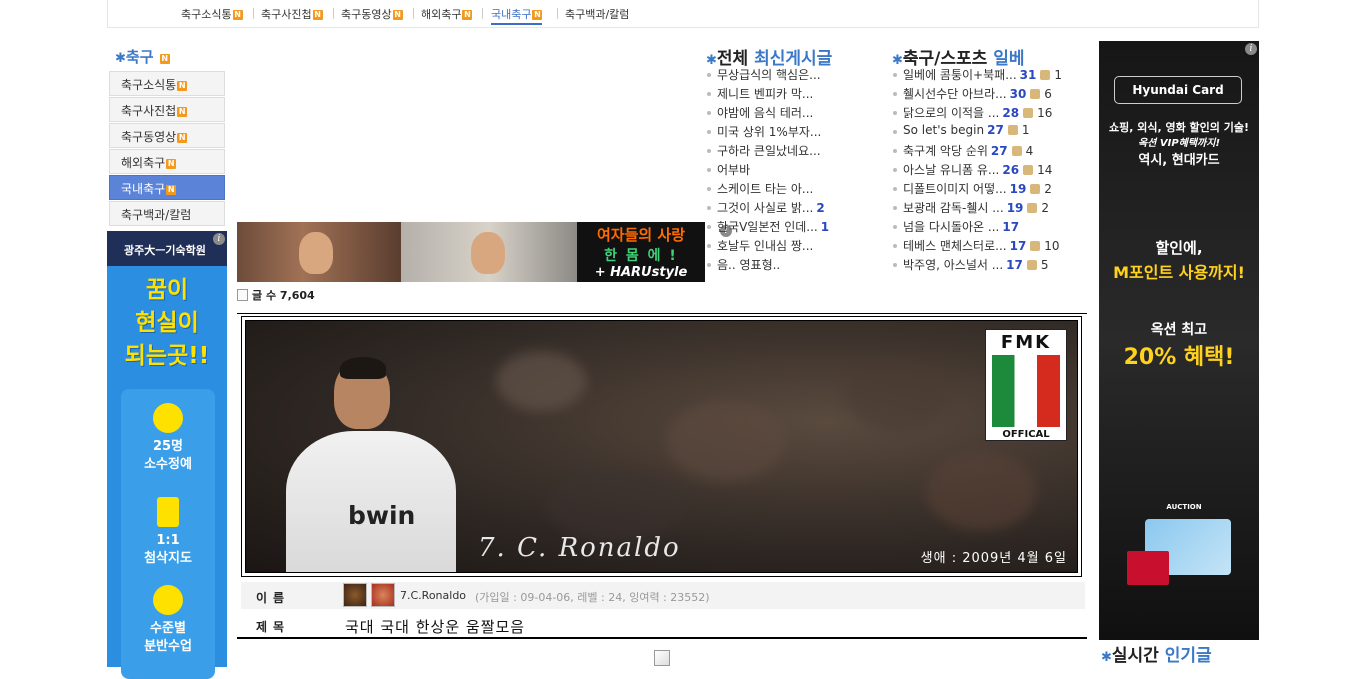  Describe the element at coordinates (167, 213) in the screenshot. I see `sidebar-item-columns: 축구백과/칼럼` at that location.